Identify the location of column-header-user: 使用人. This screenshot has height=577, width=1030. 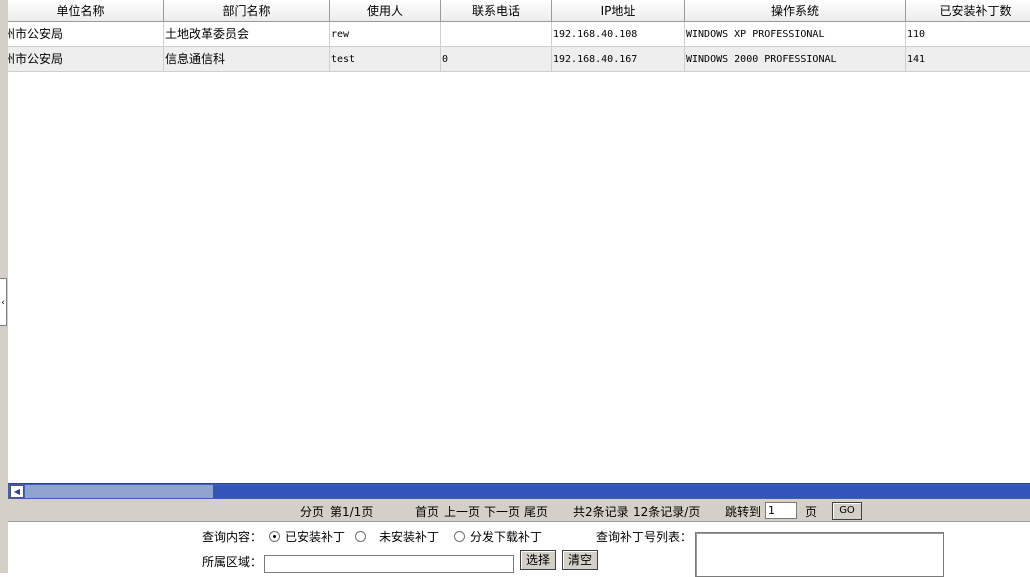
(385, 11).